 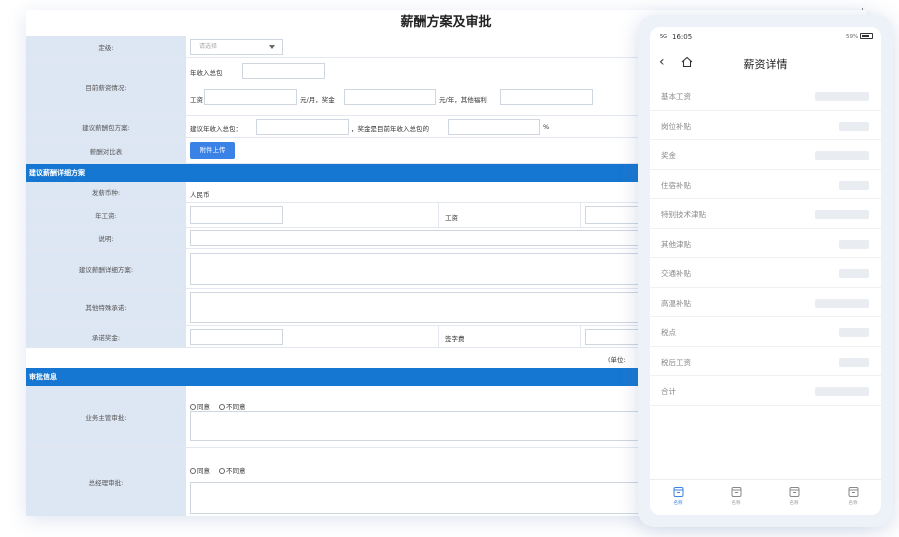 What do you see at coordinates (236, 337) in the screenshot?
I see `commit-bonus-input` at bounding box center [236, 337].